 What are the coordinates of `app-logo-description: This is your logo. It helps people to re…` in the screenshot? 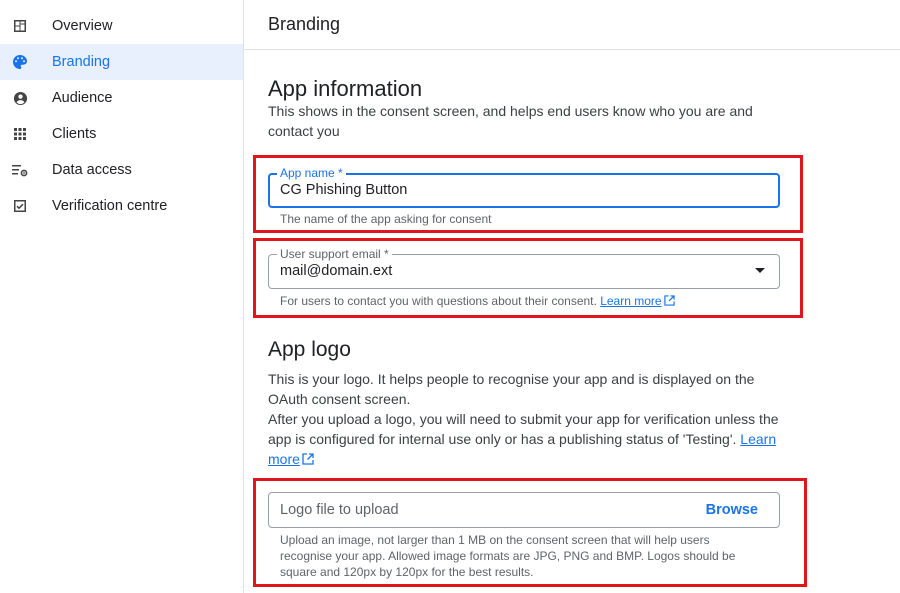 It's located at (511, 389).